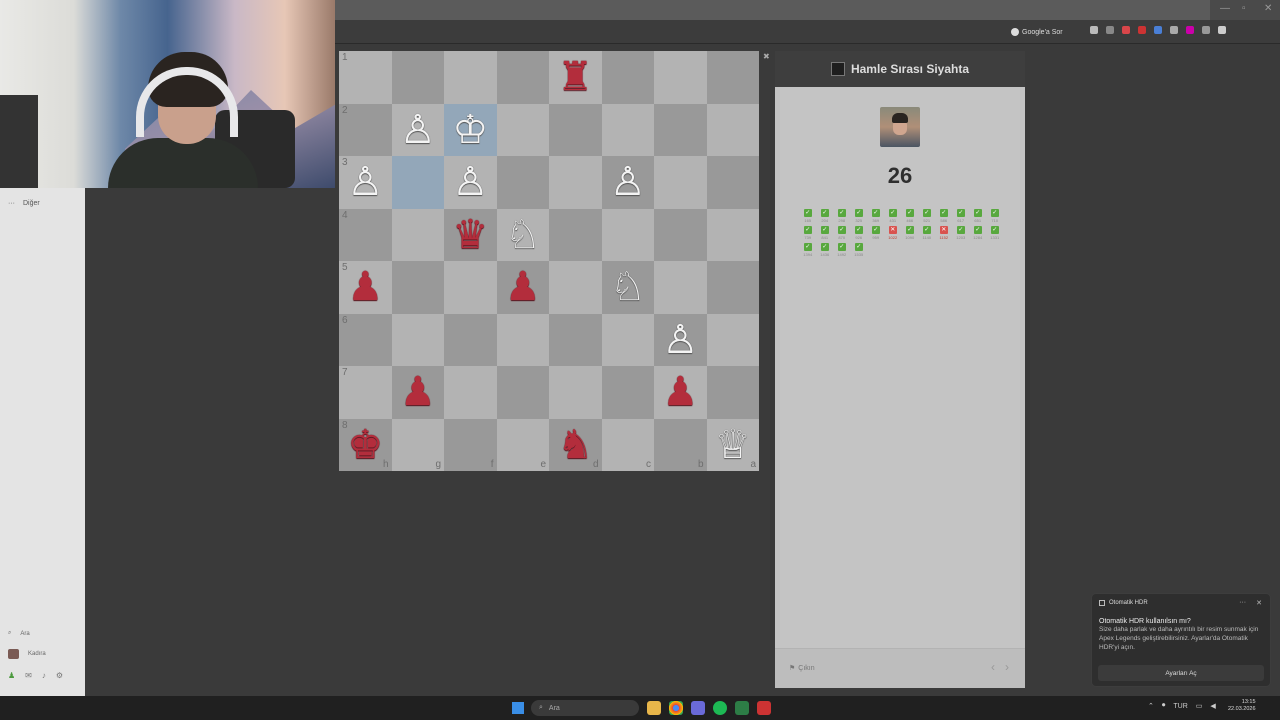 The image size is (1280, 720). Describe the element at coordinates (808, 233) in the screenshot. I see `move-badge: ✓ 739` at that location.